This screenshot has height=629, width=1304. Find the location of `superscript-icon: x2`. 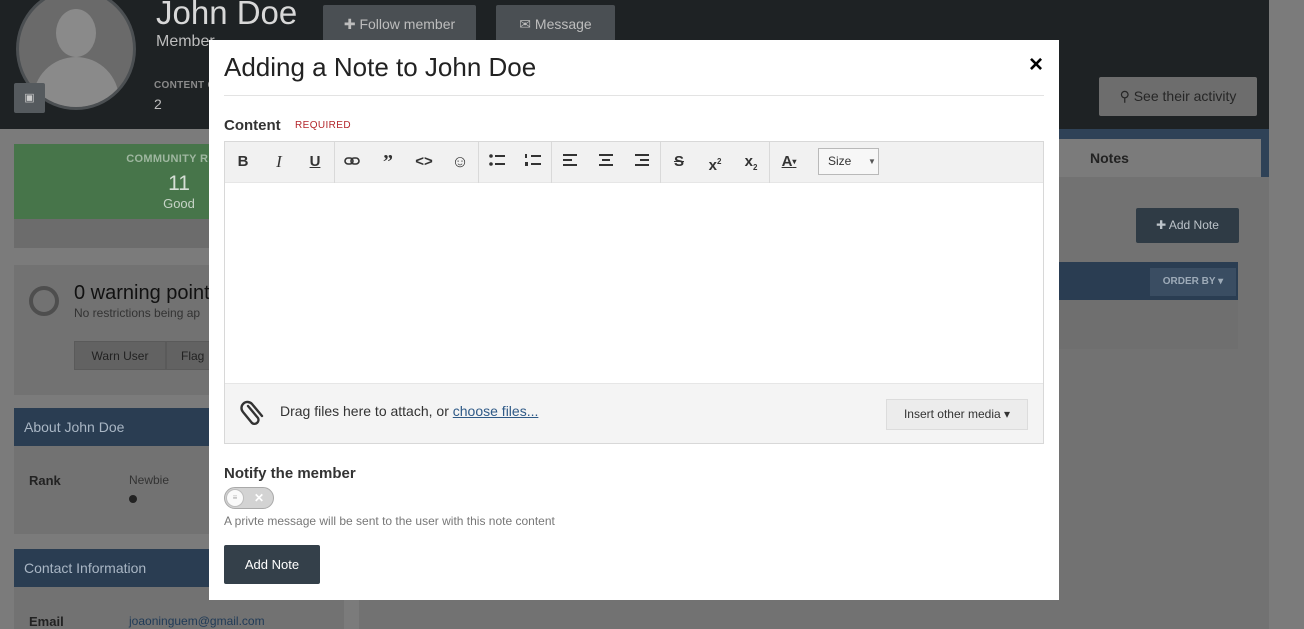

superscript-icon: x2 is located at coordinates (715, 162).